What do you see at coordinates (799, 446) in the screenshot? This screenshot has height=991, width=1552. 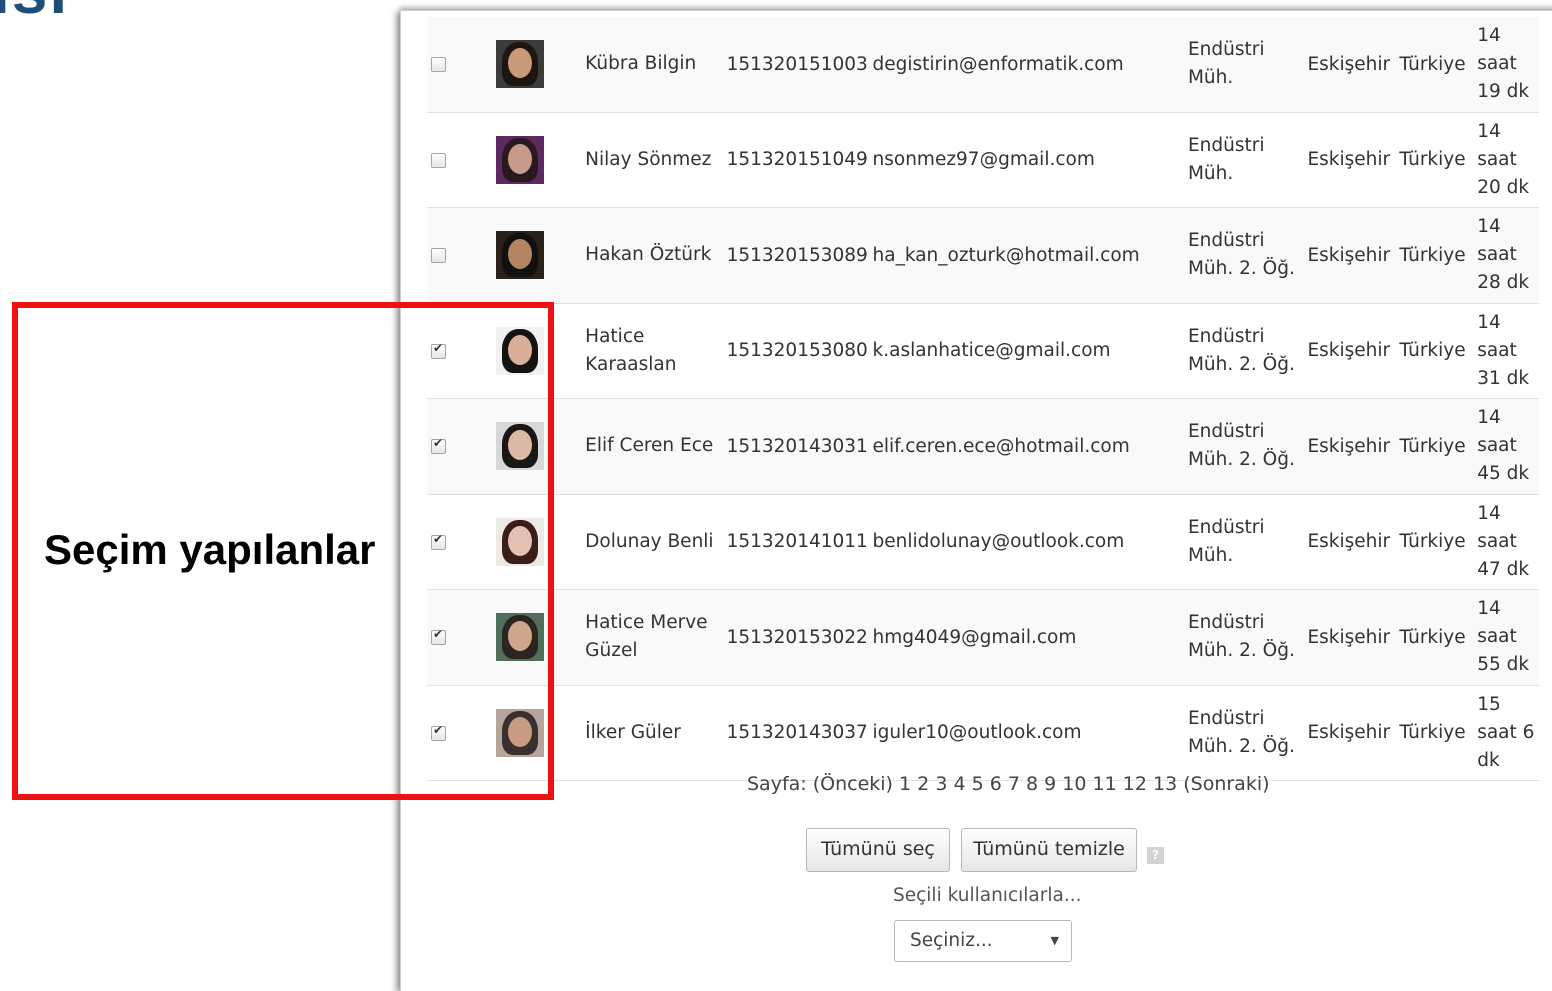 I see `student-id: 151320143031` at bounding box center [799, 446].